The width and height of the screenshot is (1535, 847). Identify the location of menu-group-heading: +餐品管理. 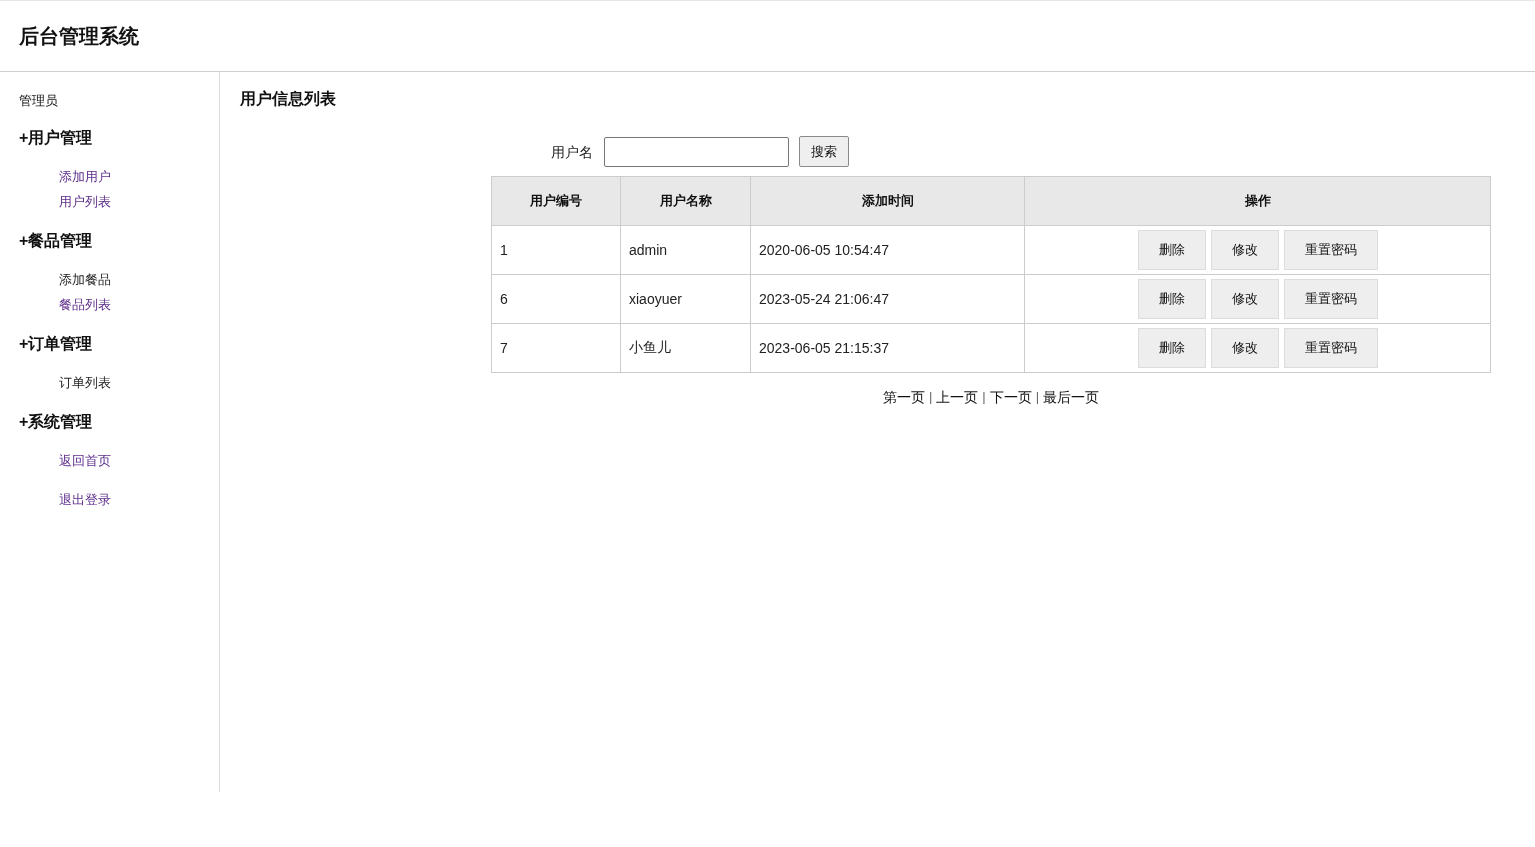
(56, 241).